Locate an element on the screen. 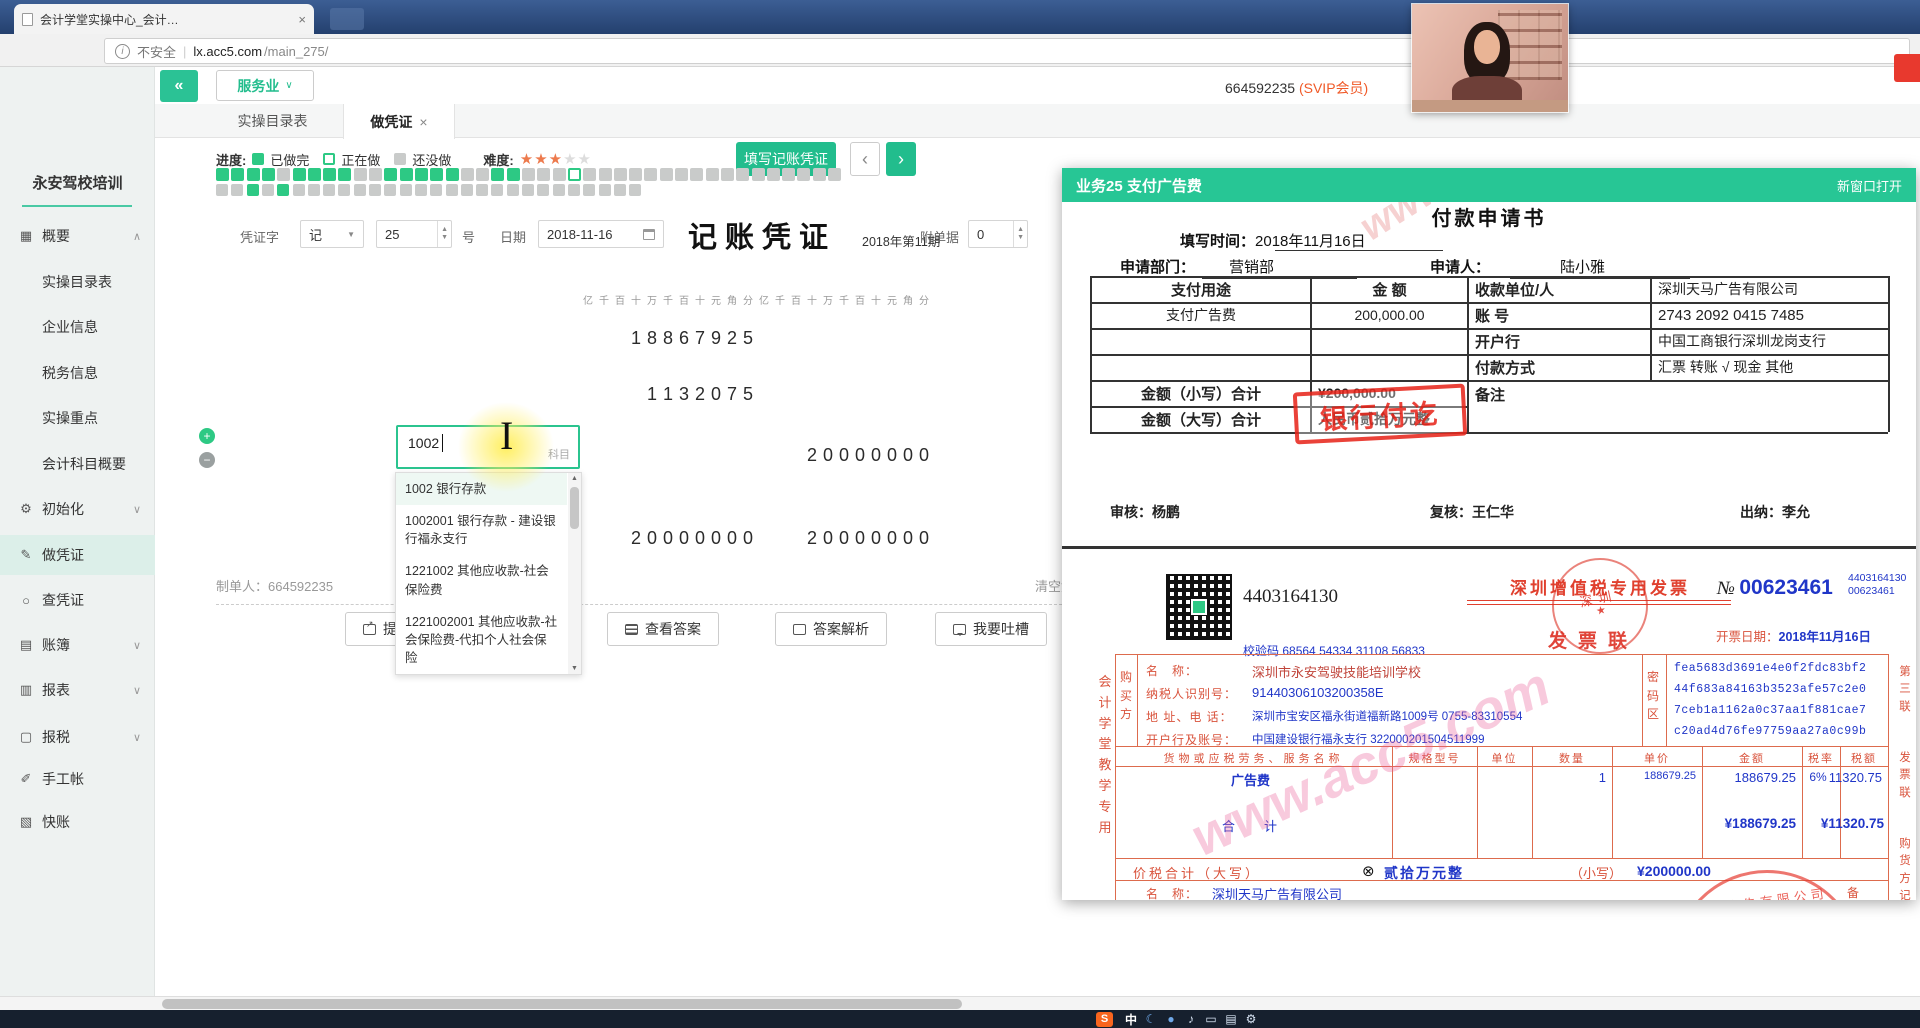 Image resolution: width=1920 pixels, height=1028 pixels. sidebar-item-2: 实操目录表 is located at coordinates (77, 282).